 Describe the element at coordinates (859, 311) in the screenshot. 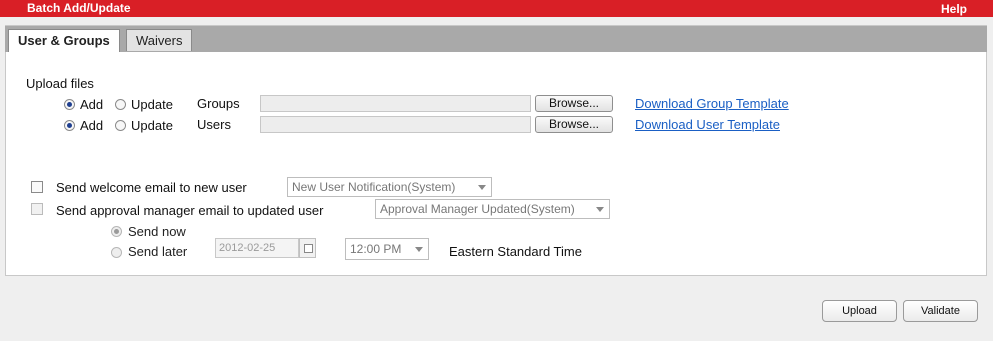

I see `upload-button: Upload` at that location.